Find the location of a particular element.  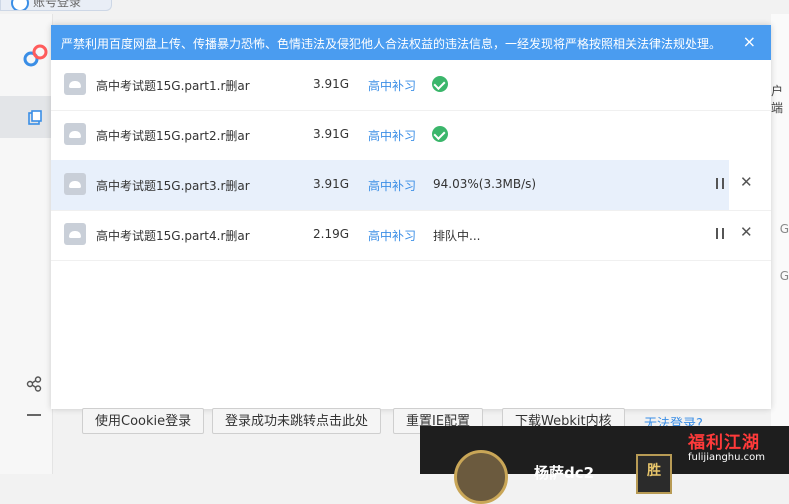

files-icon is located at coordinates (35, 118).